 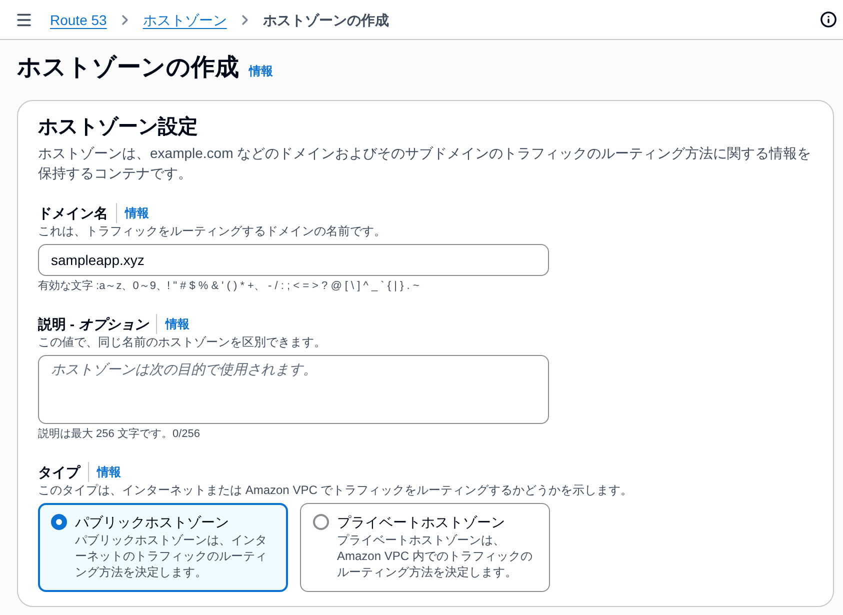 What do you see at coordinates (128, 68) in the screenshot?
I see `page-title: ホストゾーンの作成` at bounding box center [128, 68].